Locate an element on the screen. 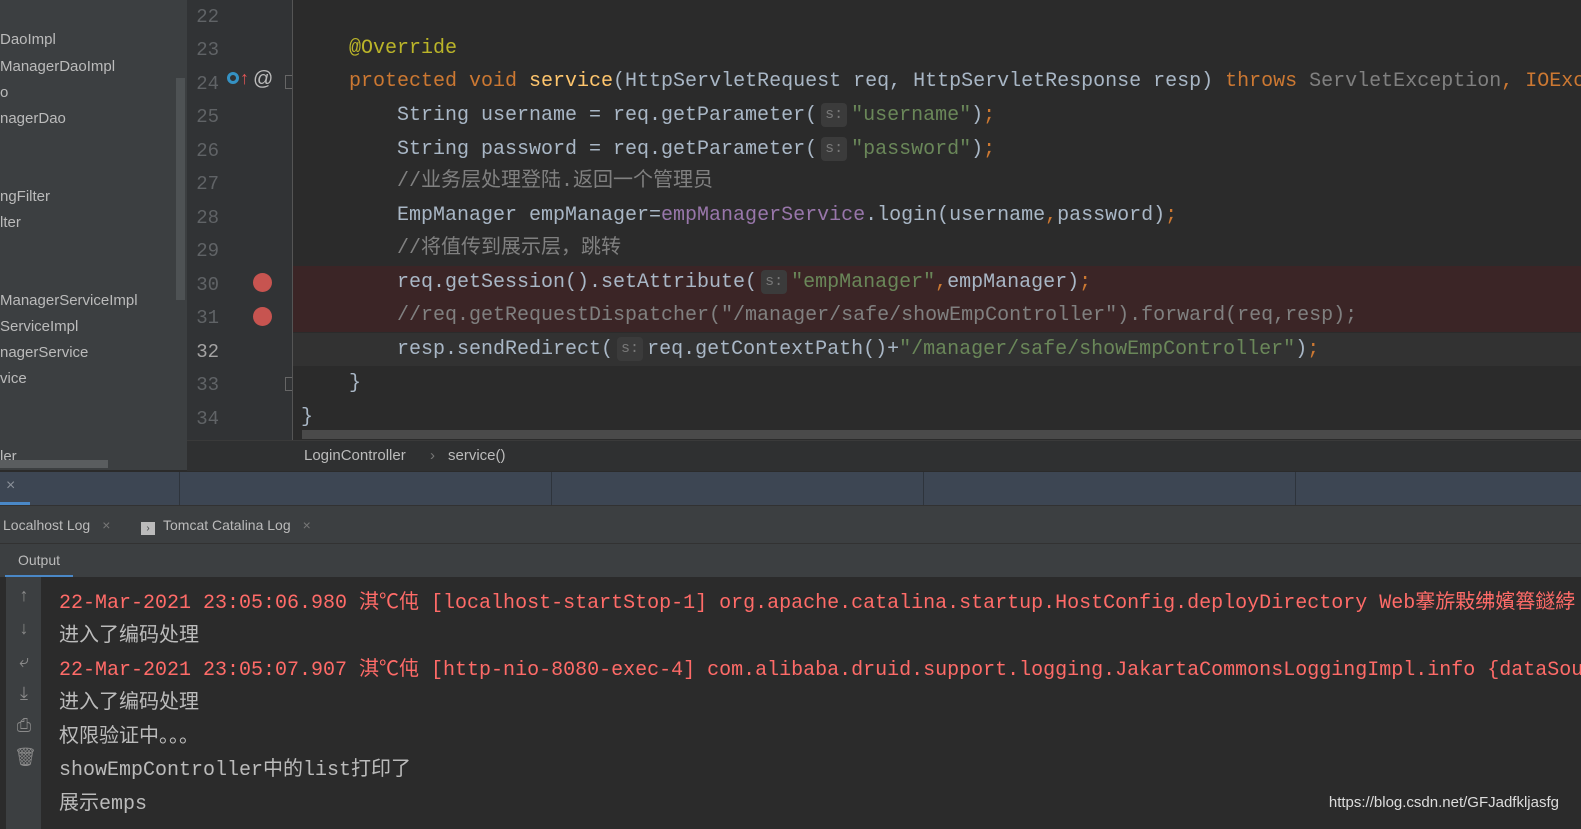 Image resolution: width=1581 pixels, height=829 pixels. annotation-at-icon: @ is located at coordinates (263, 79).